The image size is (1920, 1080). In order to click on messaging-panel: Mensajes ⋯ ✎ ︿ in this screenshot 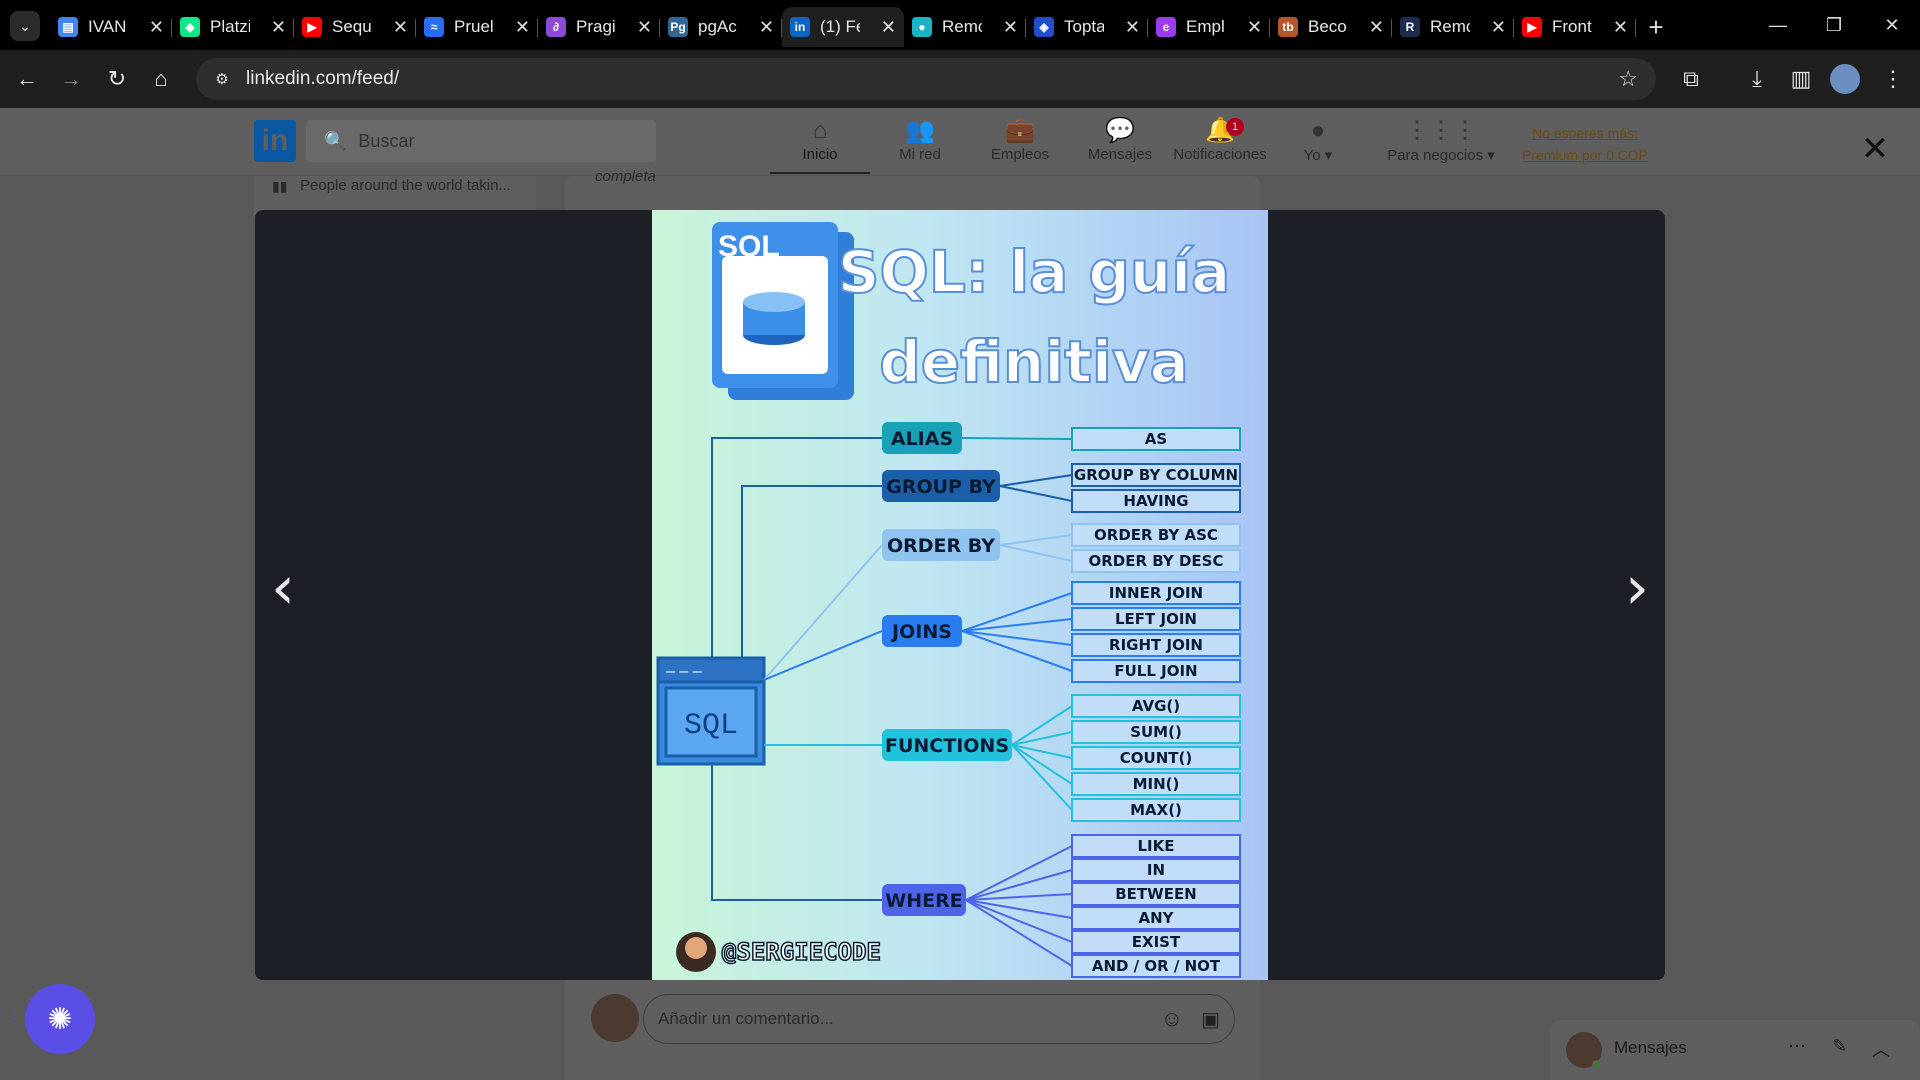, I will do `click(1735, 1050)`.